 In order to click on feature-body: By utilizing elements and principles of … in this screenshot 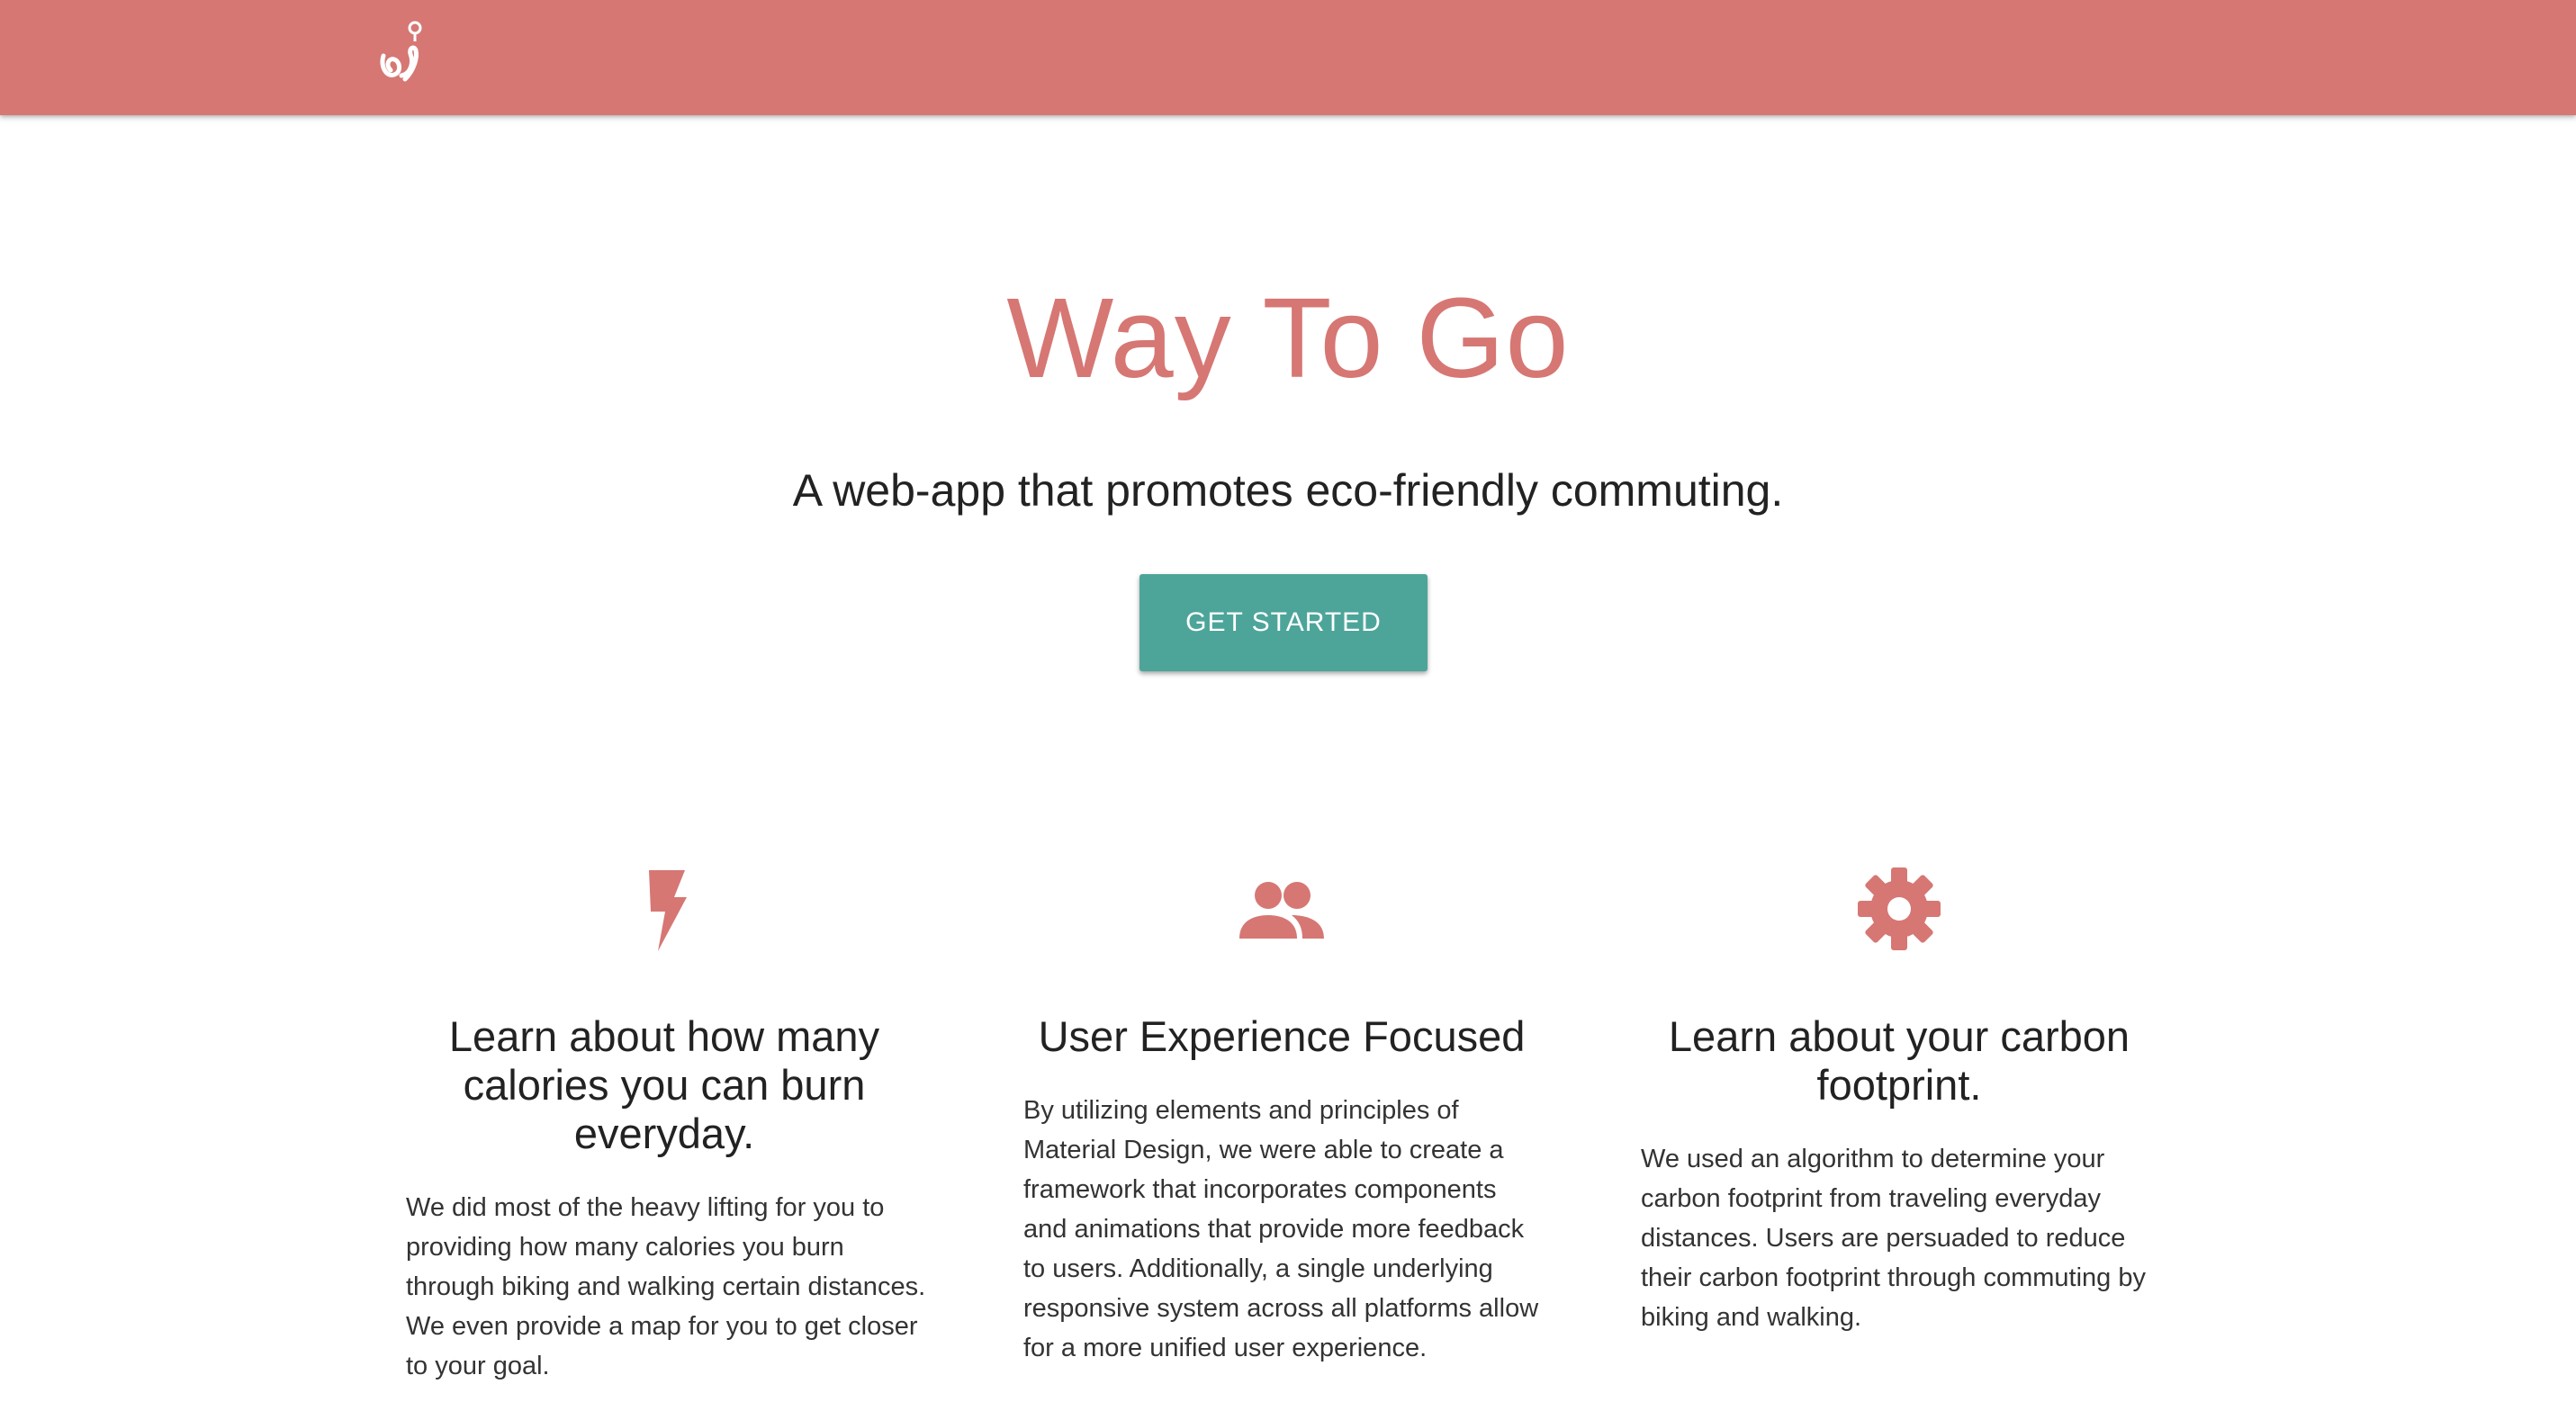, I will do `click(1281, 1229)`.